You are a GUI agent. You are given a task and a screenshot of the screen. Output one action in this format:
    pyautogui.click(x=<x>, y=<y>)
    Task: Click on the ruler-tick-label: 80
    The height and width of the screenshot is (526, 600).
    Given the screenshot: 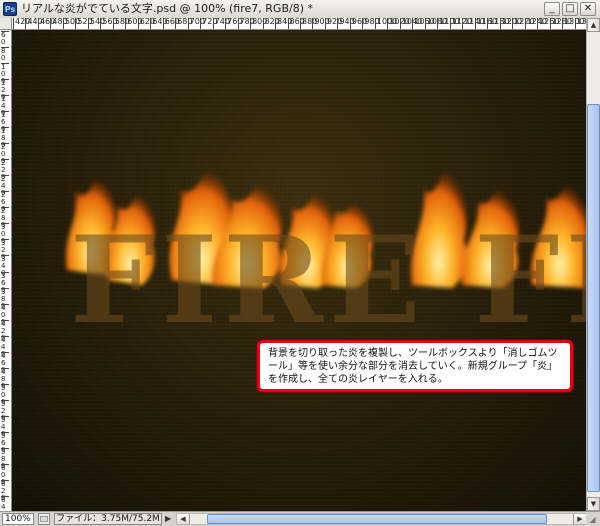 What is the action you would take?
    pyautogui.click(x=5, y=54)
    